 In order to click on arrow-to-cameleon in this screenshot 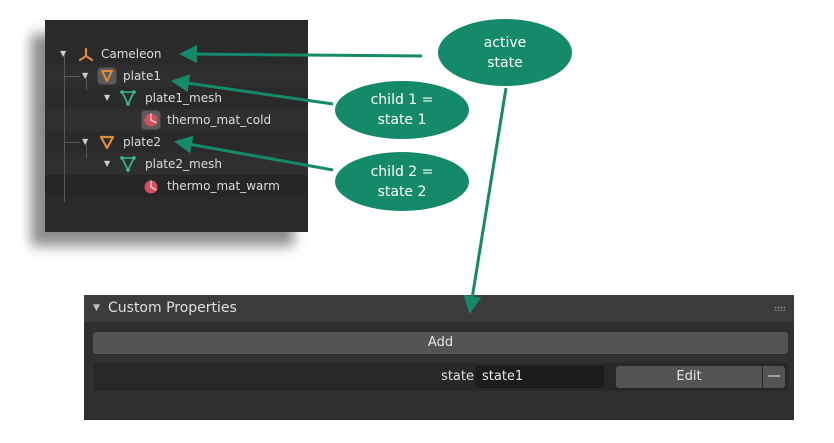, I will do `click(301, 54)`.